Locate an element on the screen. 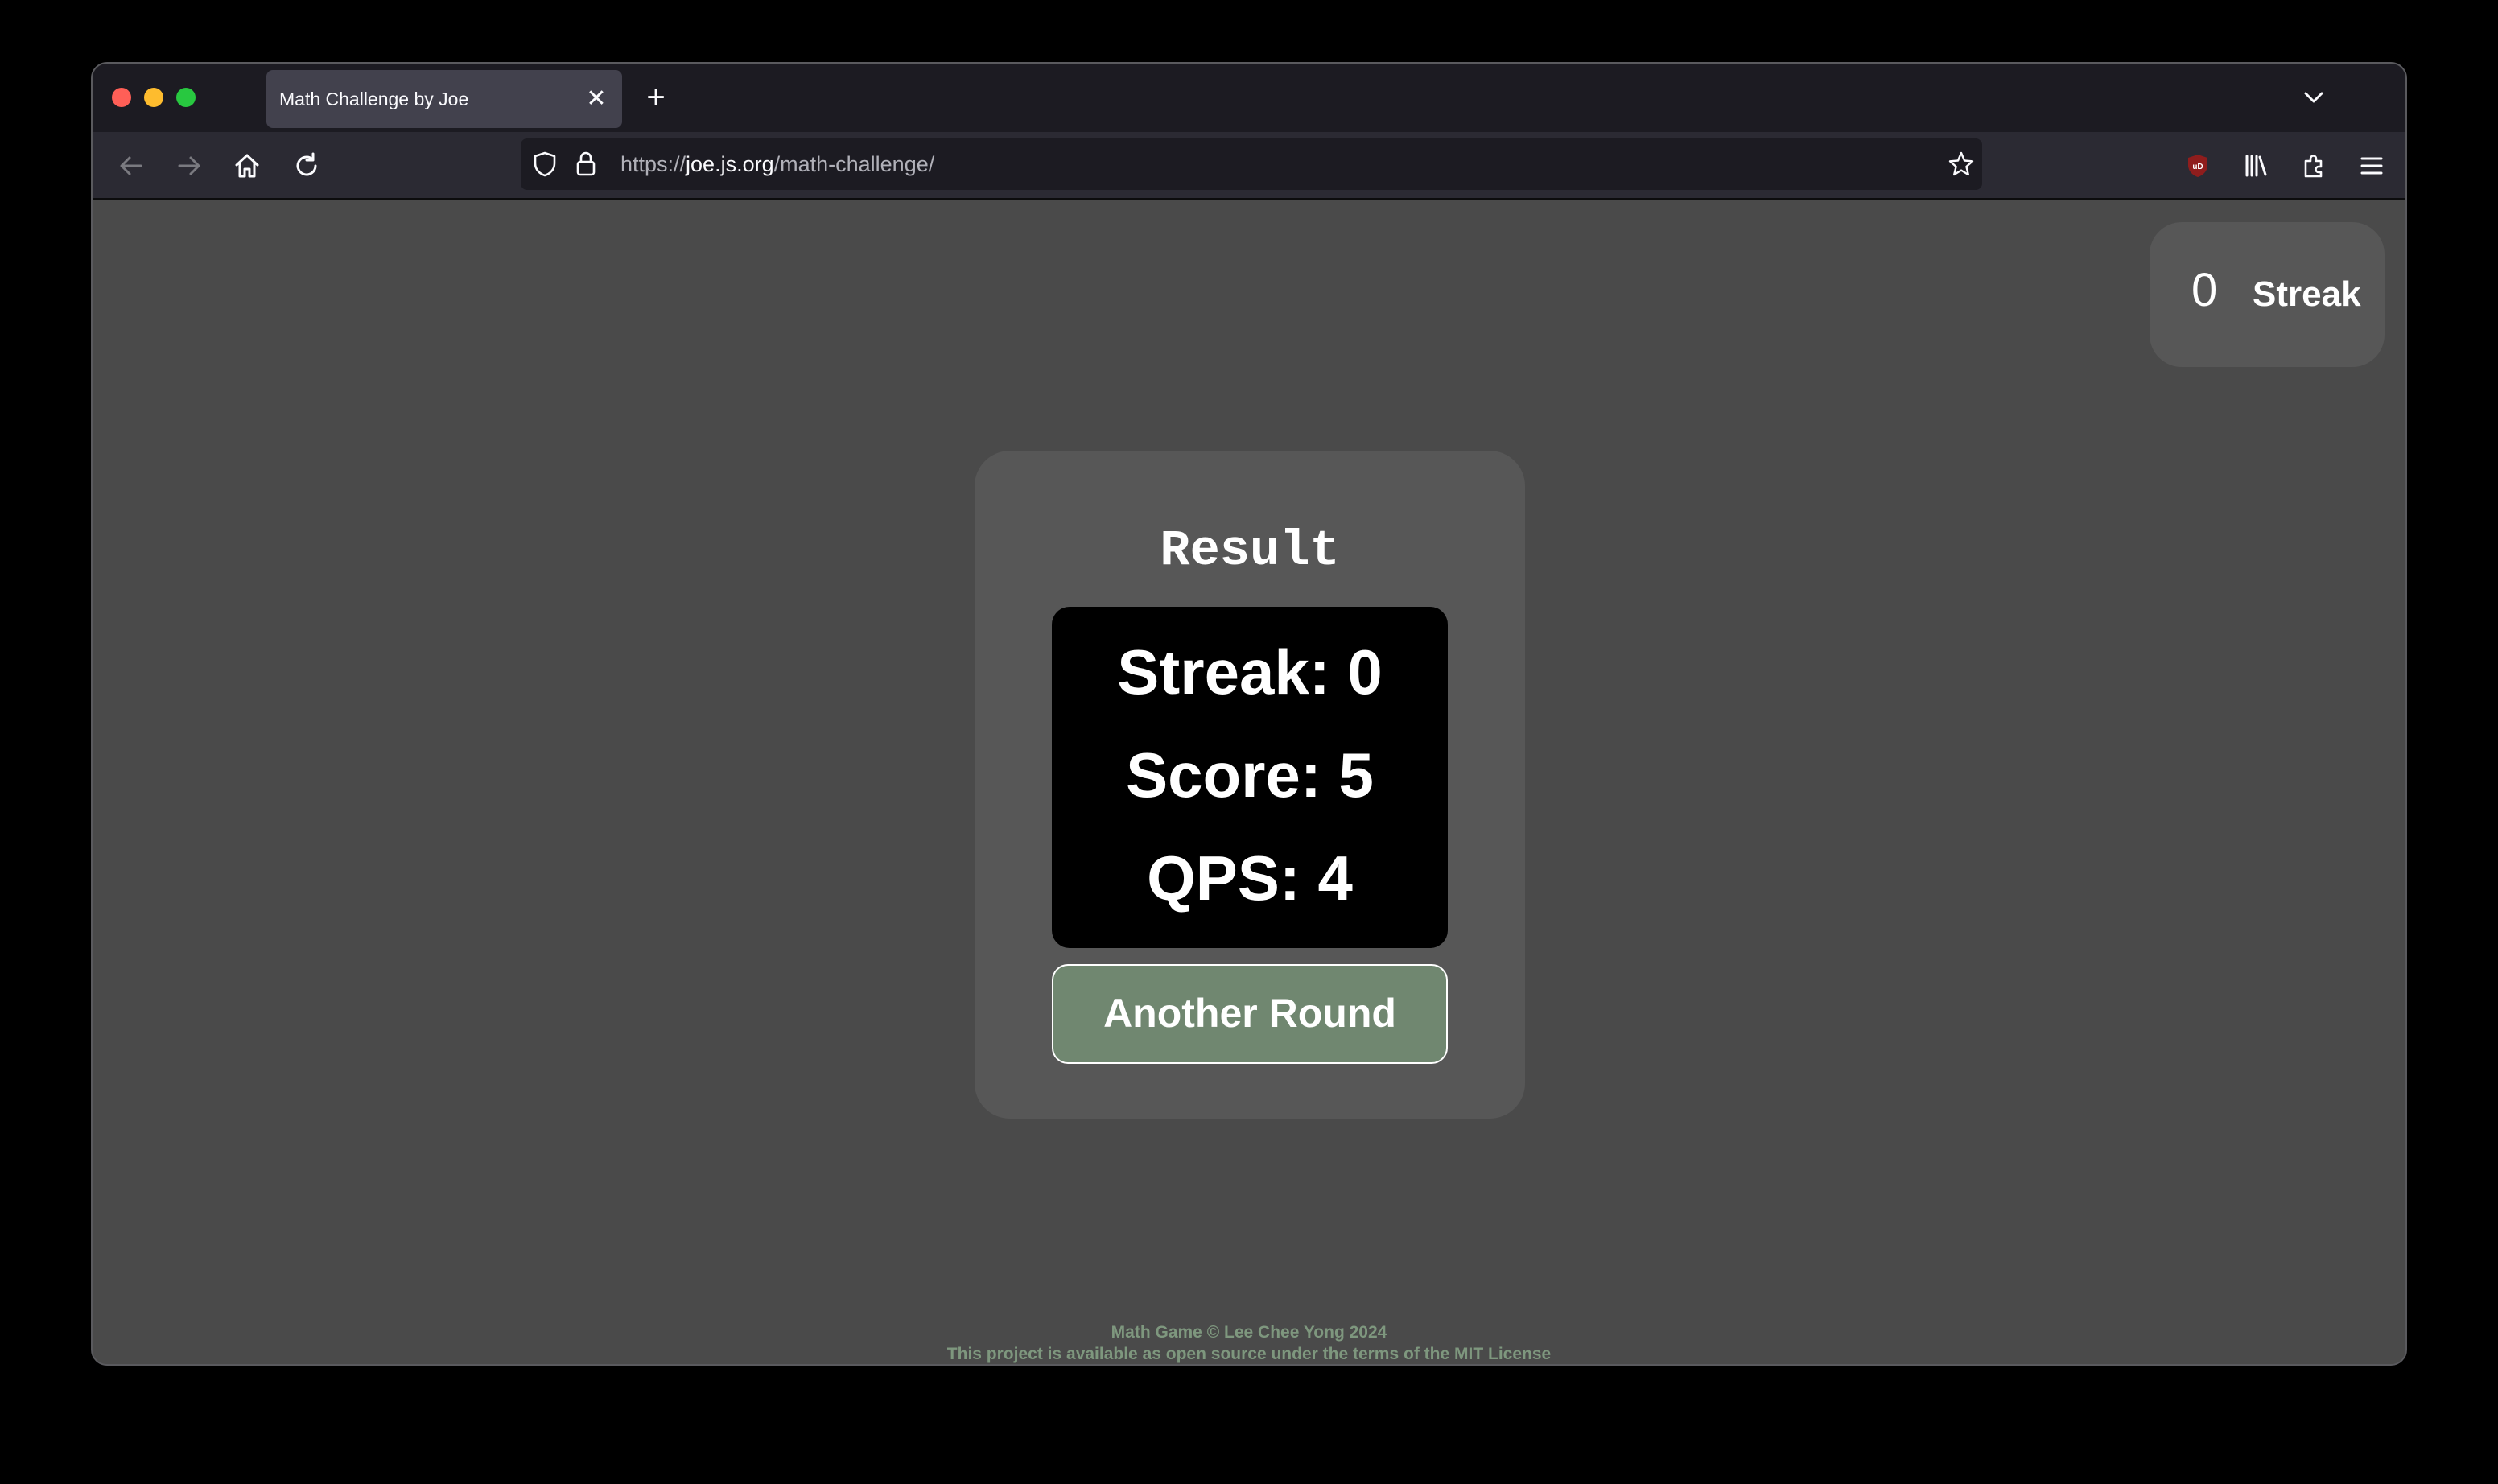  shield-icon is located at coordinates (545, 164).